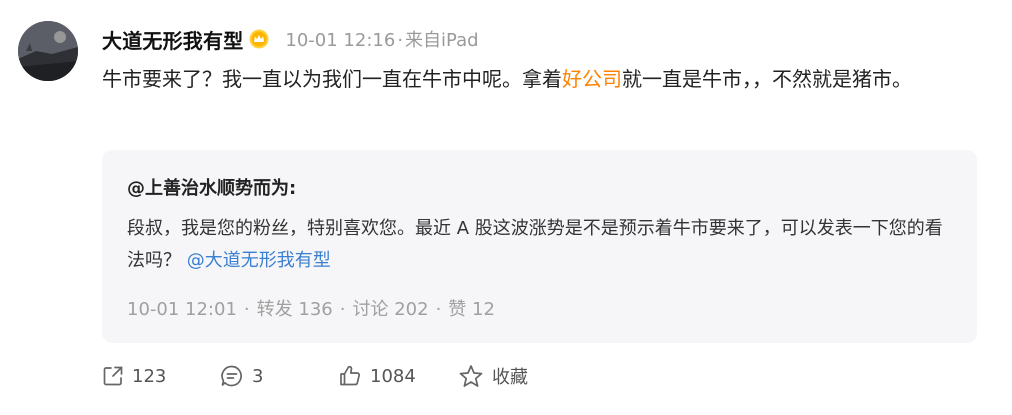  Describe the element at coordinates (510, 377) in the screenshot. I see `favorite-label: 收藏` at that location.